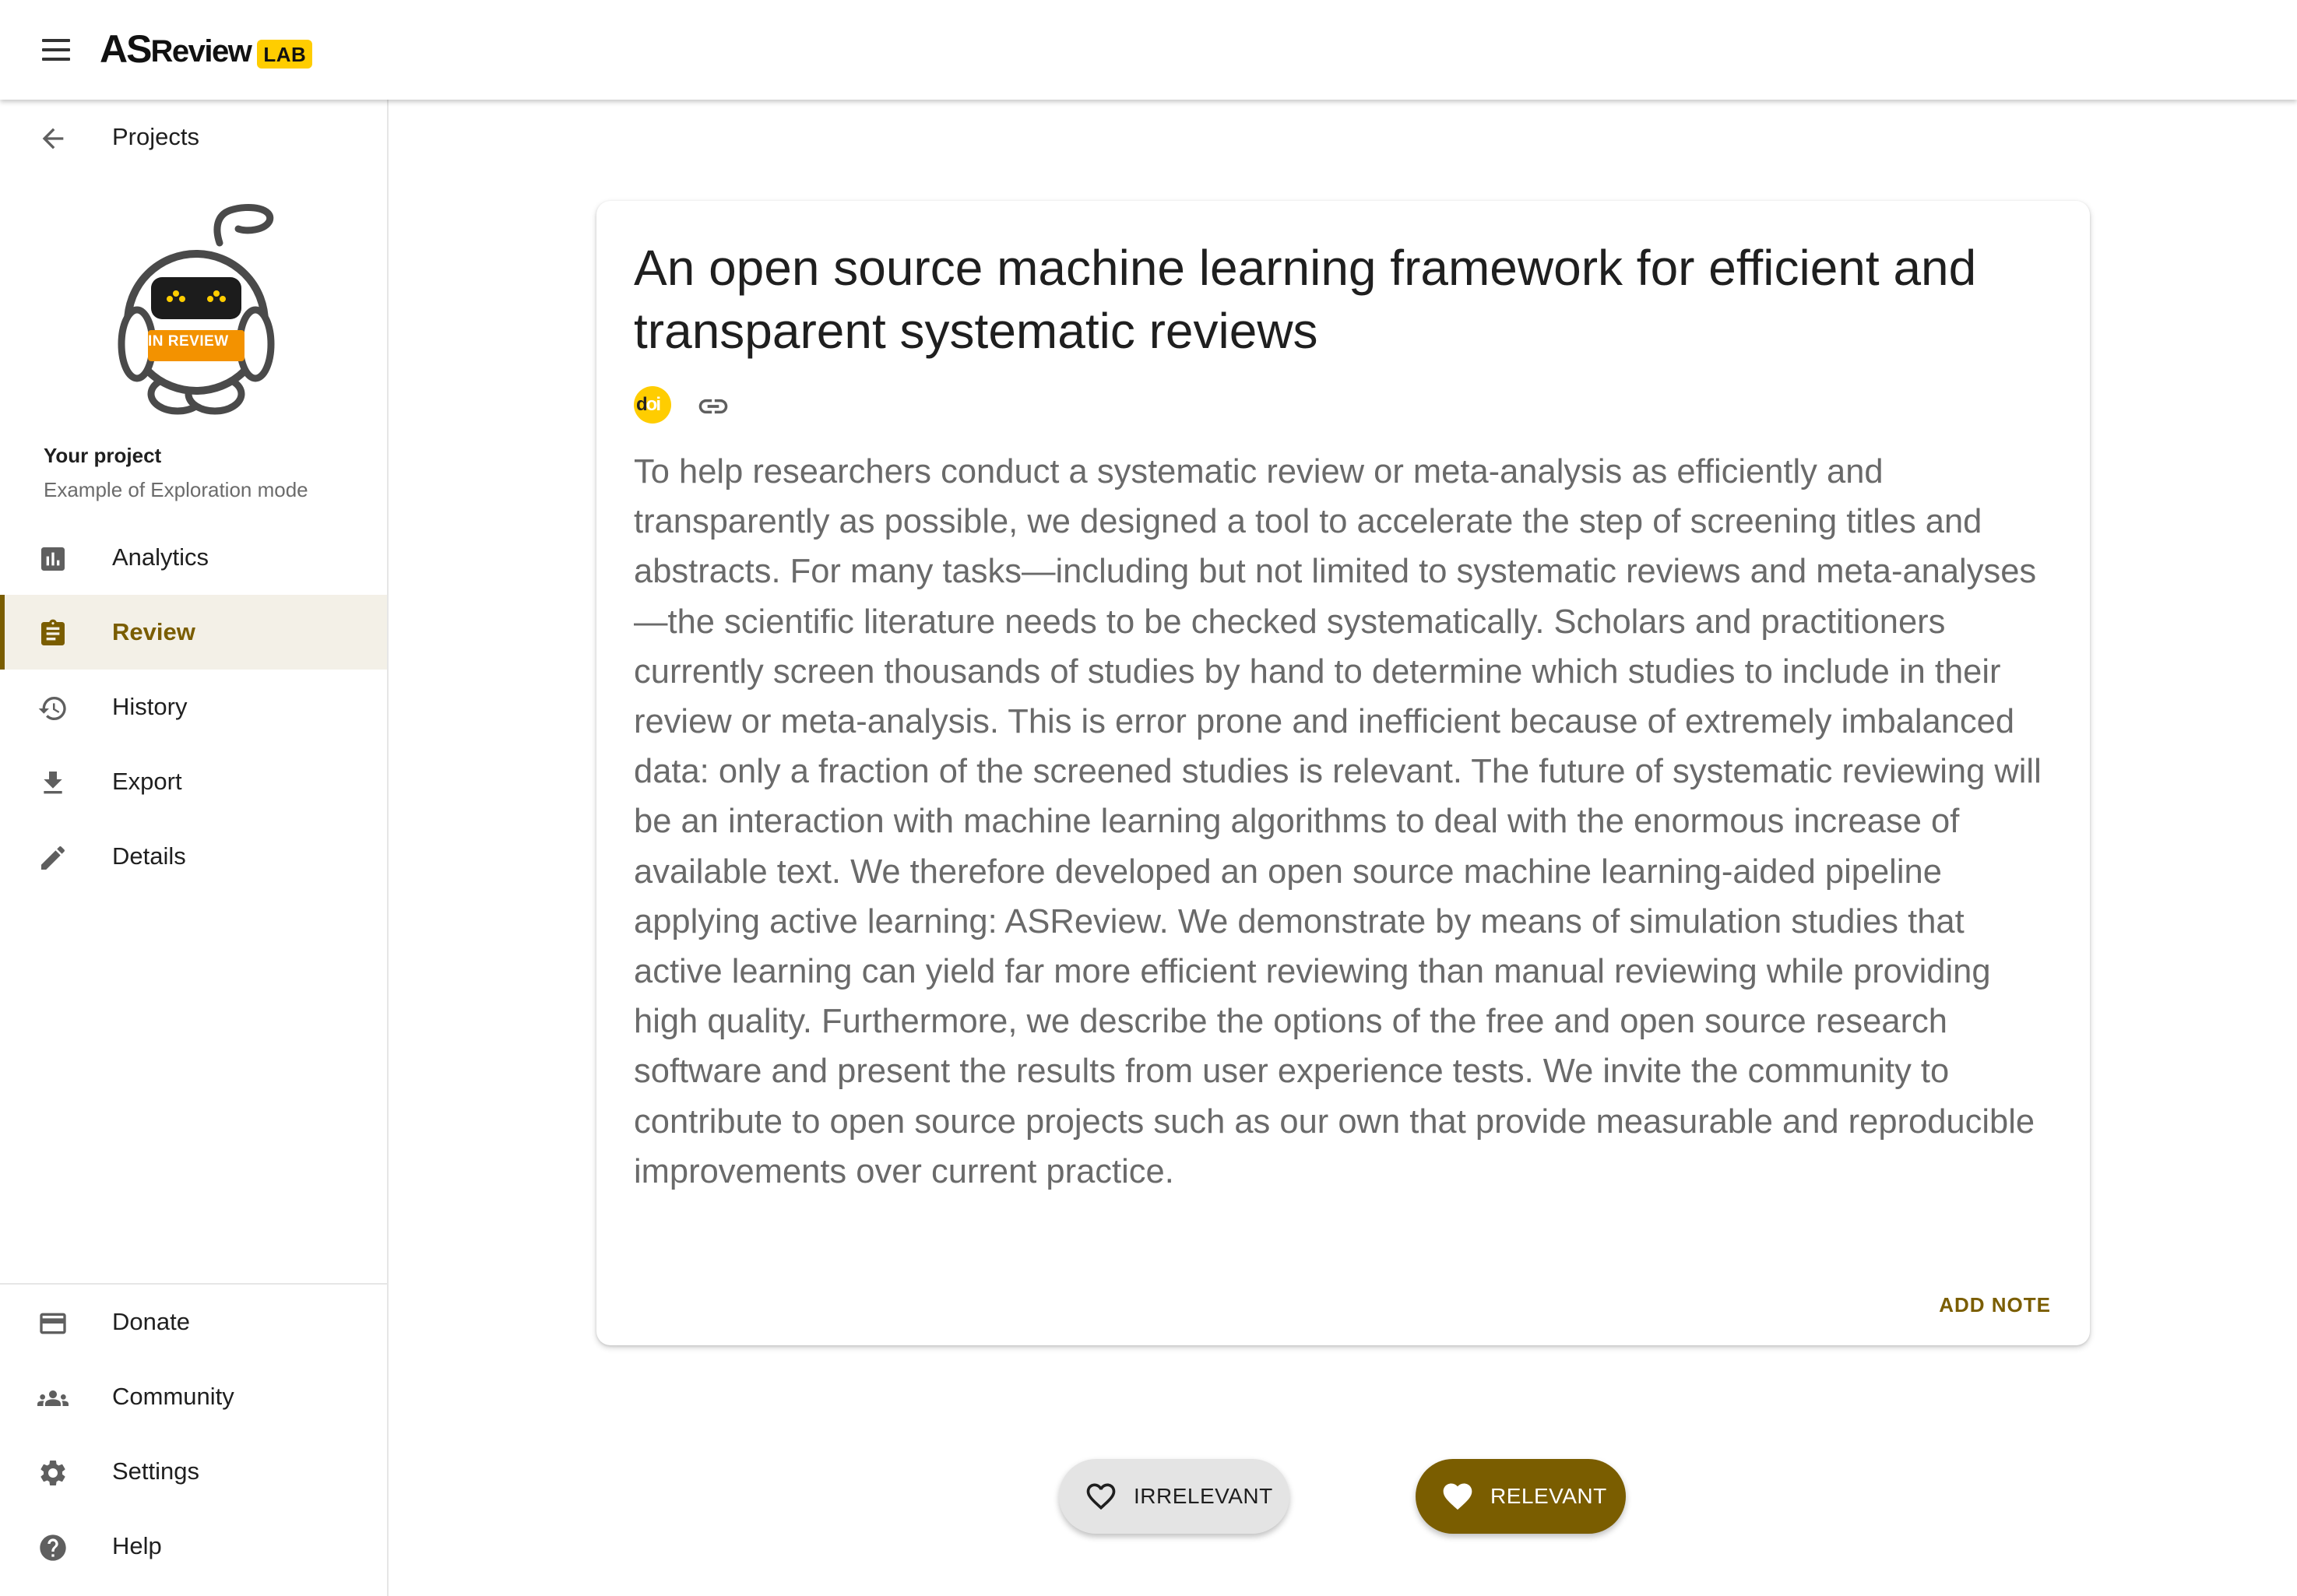  What do you see at coordinates (648, 404) in the screenshot?
I see `doi-icon-text: doi` at bounding box center [648, 404].